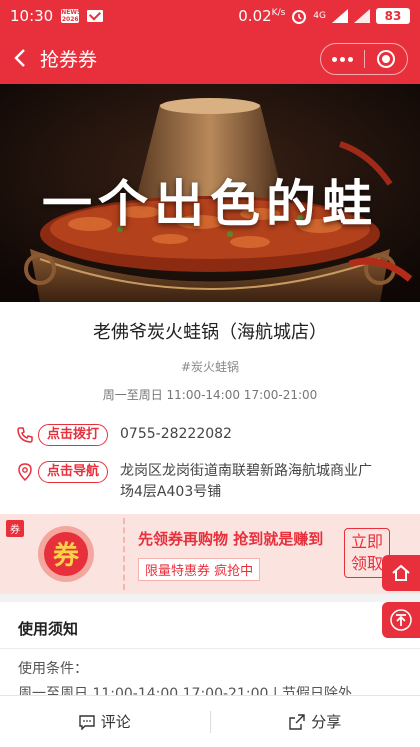  I want to click on coupon-subtitle: 限量特惠券 疯抢中, so click(199, 569).